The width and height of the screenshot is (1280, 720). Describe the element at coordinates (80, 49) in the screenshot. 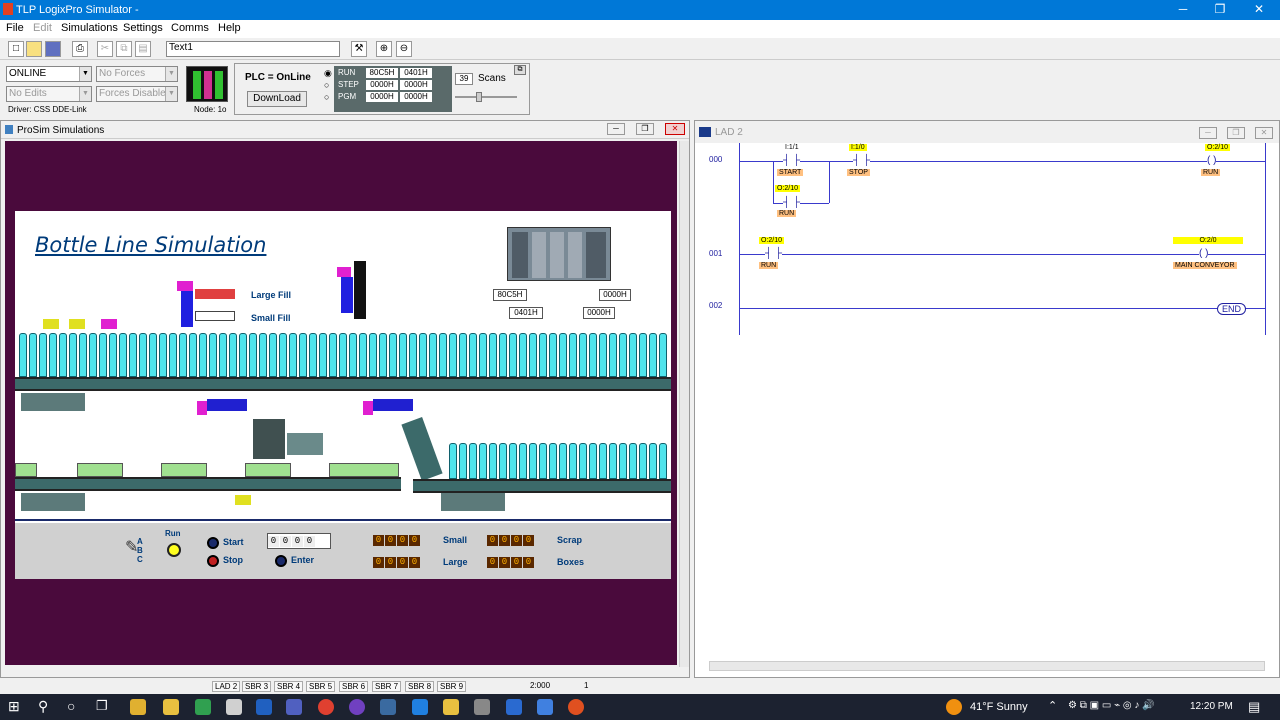

I see `print-icon: ⎙` at that location.